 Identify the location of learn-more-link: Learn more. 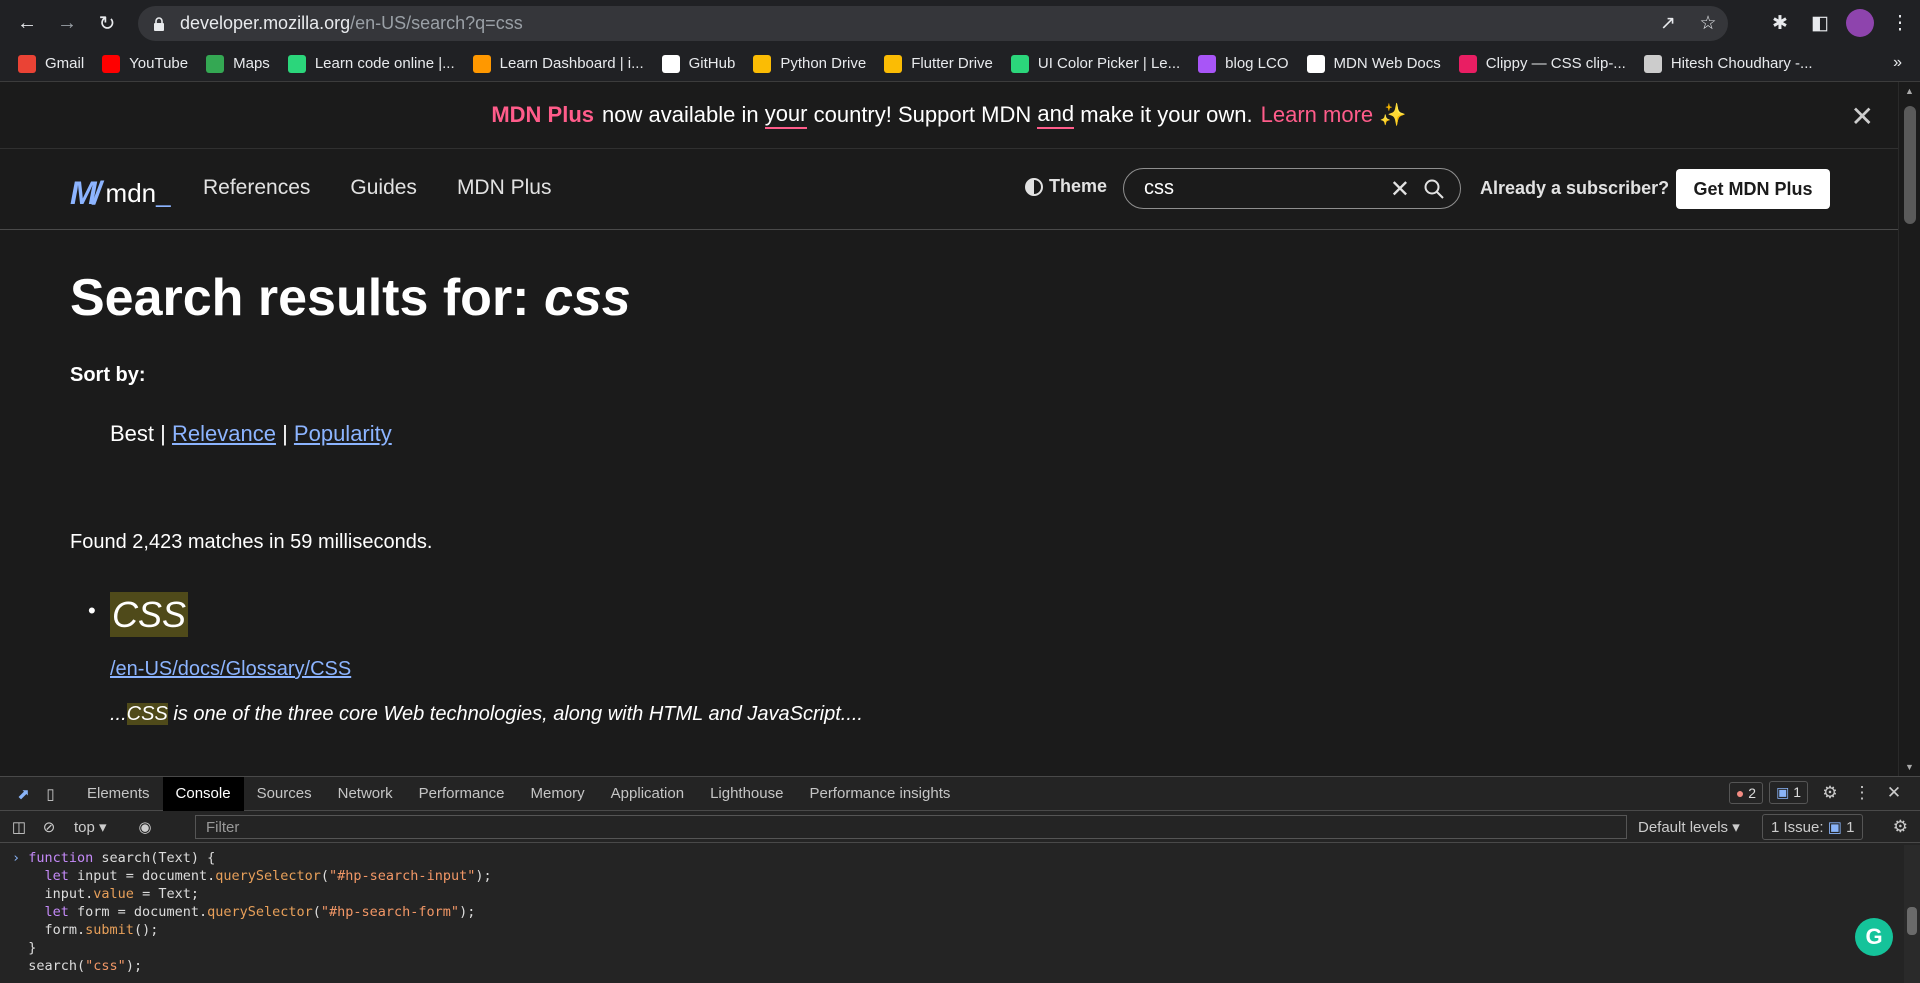
(1317, 115).